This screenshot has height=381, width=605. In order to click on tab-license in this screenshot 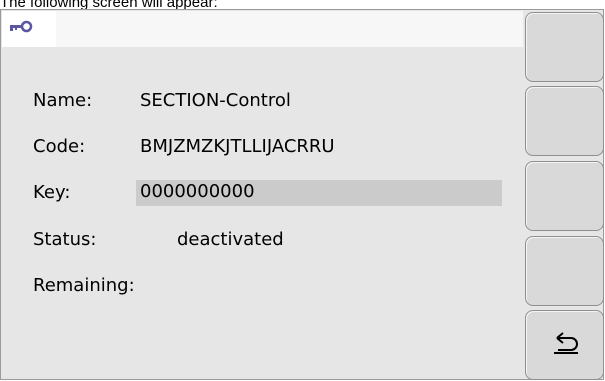, I will do `click(29, 29)`.